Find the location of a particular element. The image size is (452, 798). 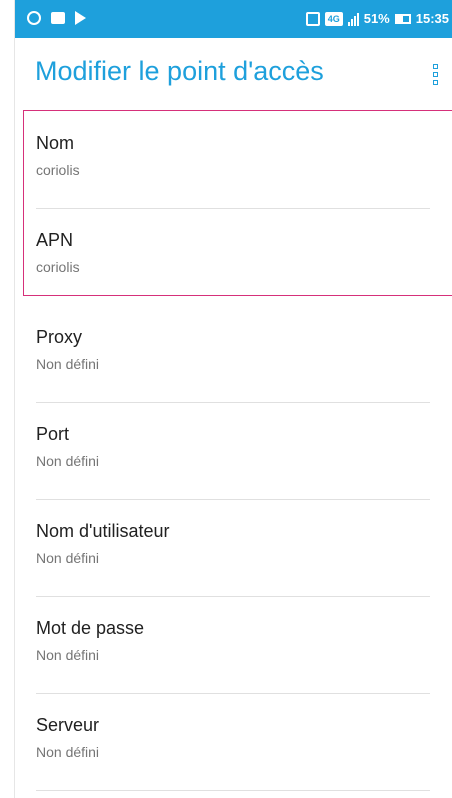

setting-label: Nom is located at coordinates (55, 143).